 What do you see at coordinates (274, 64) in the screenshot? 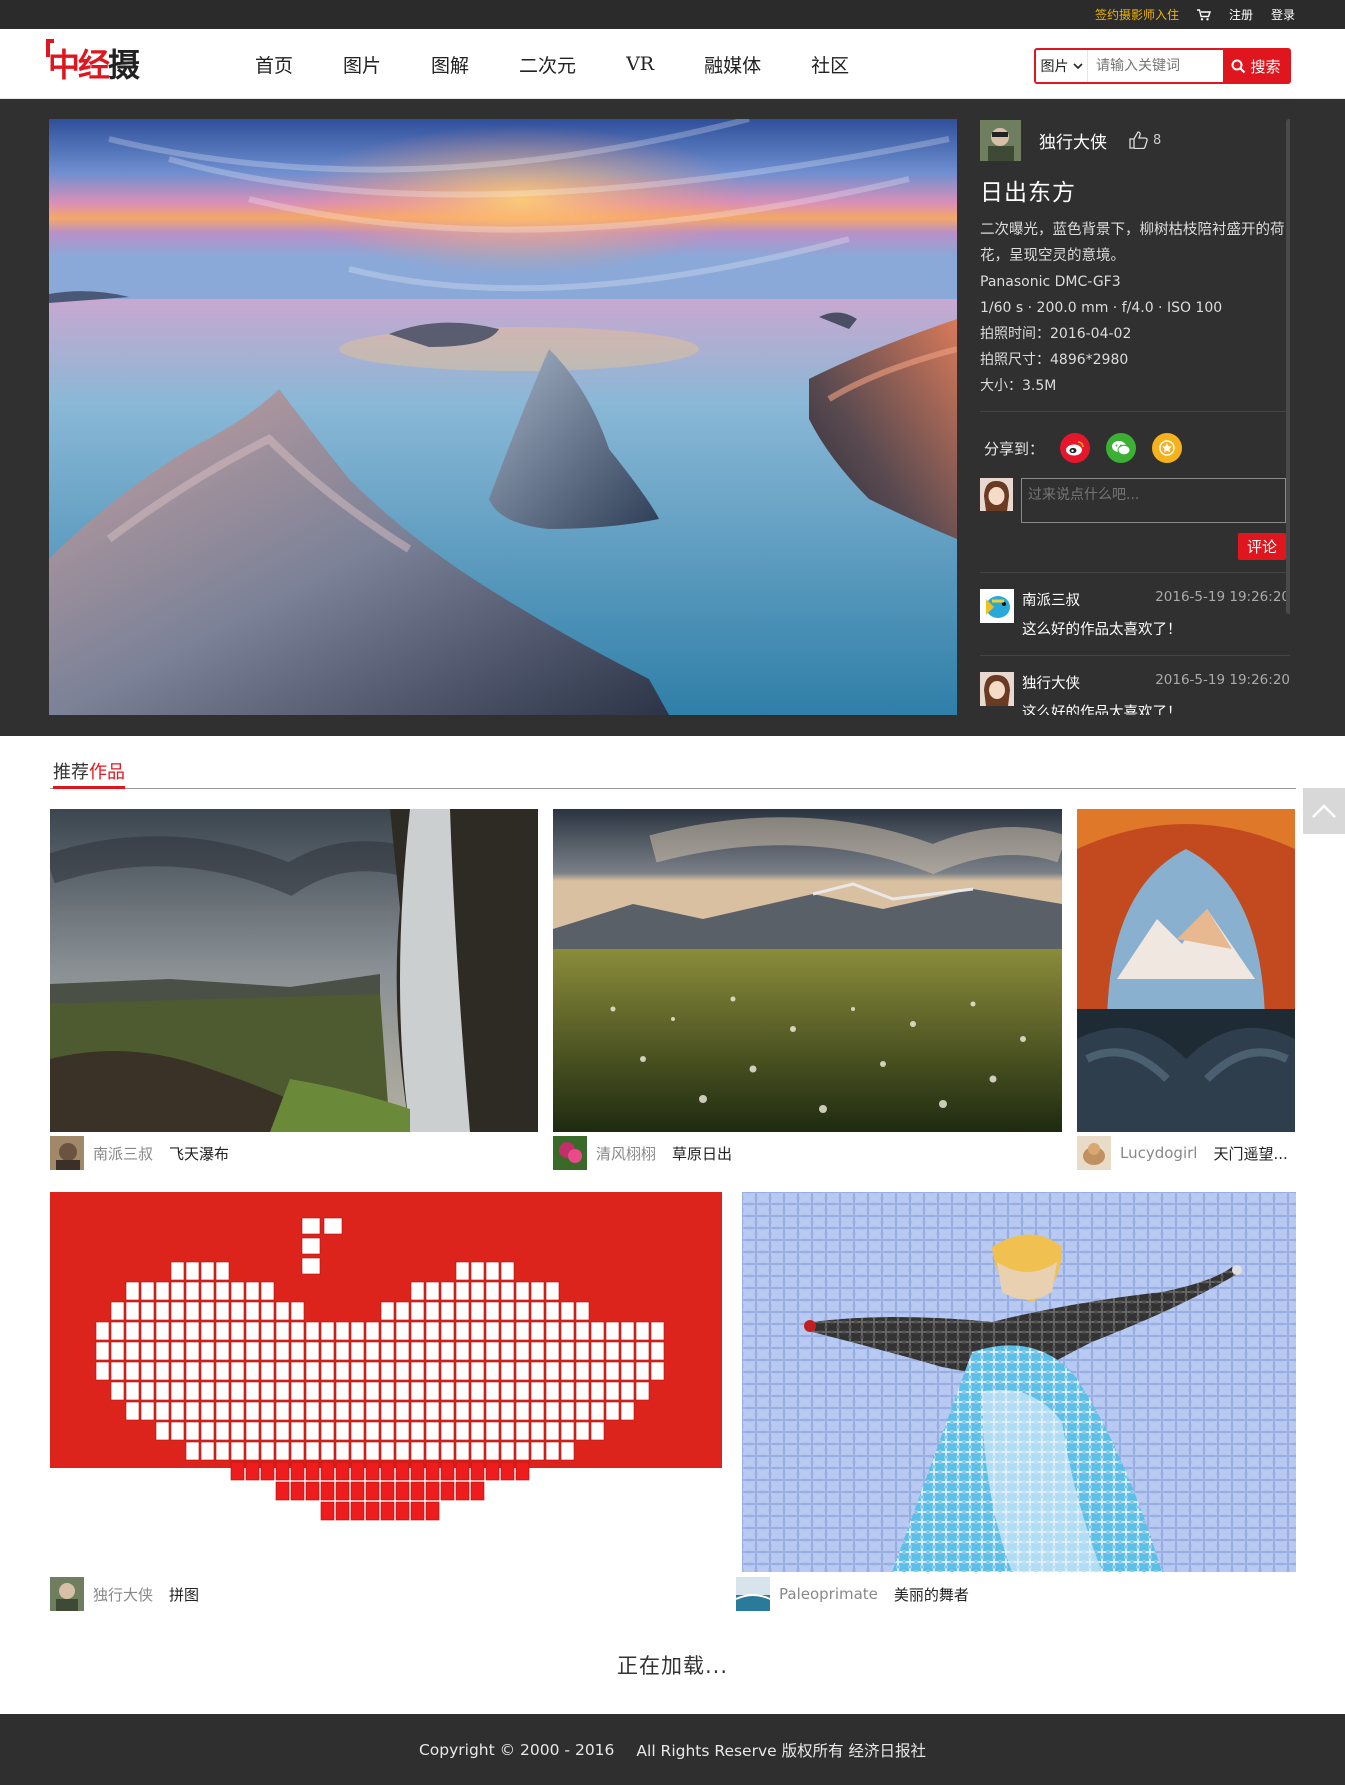
I see `nav-home: 首页` at bounding box center [274, 64].